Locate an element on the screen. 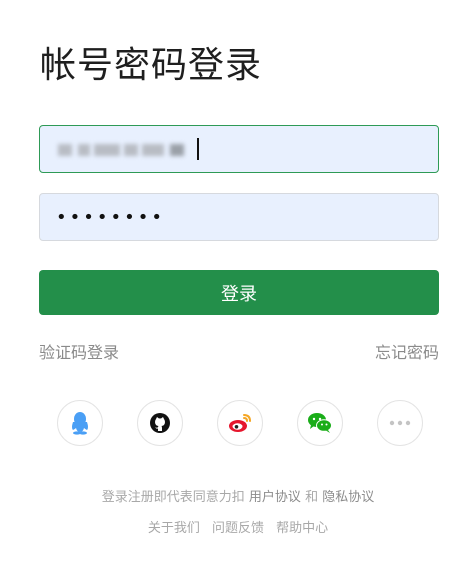  username-blurred-value is located at coordinates (121, 150).